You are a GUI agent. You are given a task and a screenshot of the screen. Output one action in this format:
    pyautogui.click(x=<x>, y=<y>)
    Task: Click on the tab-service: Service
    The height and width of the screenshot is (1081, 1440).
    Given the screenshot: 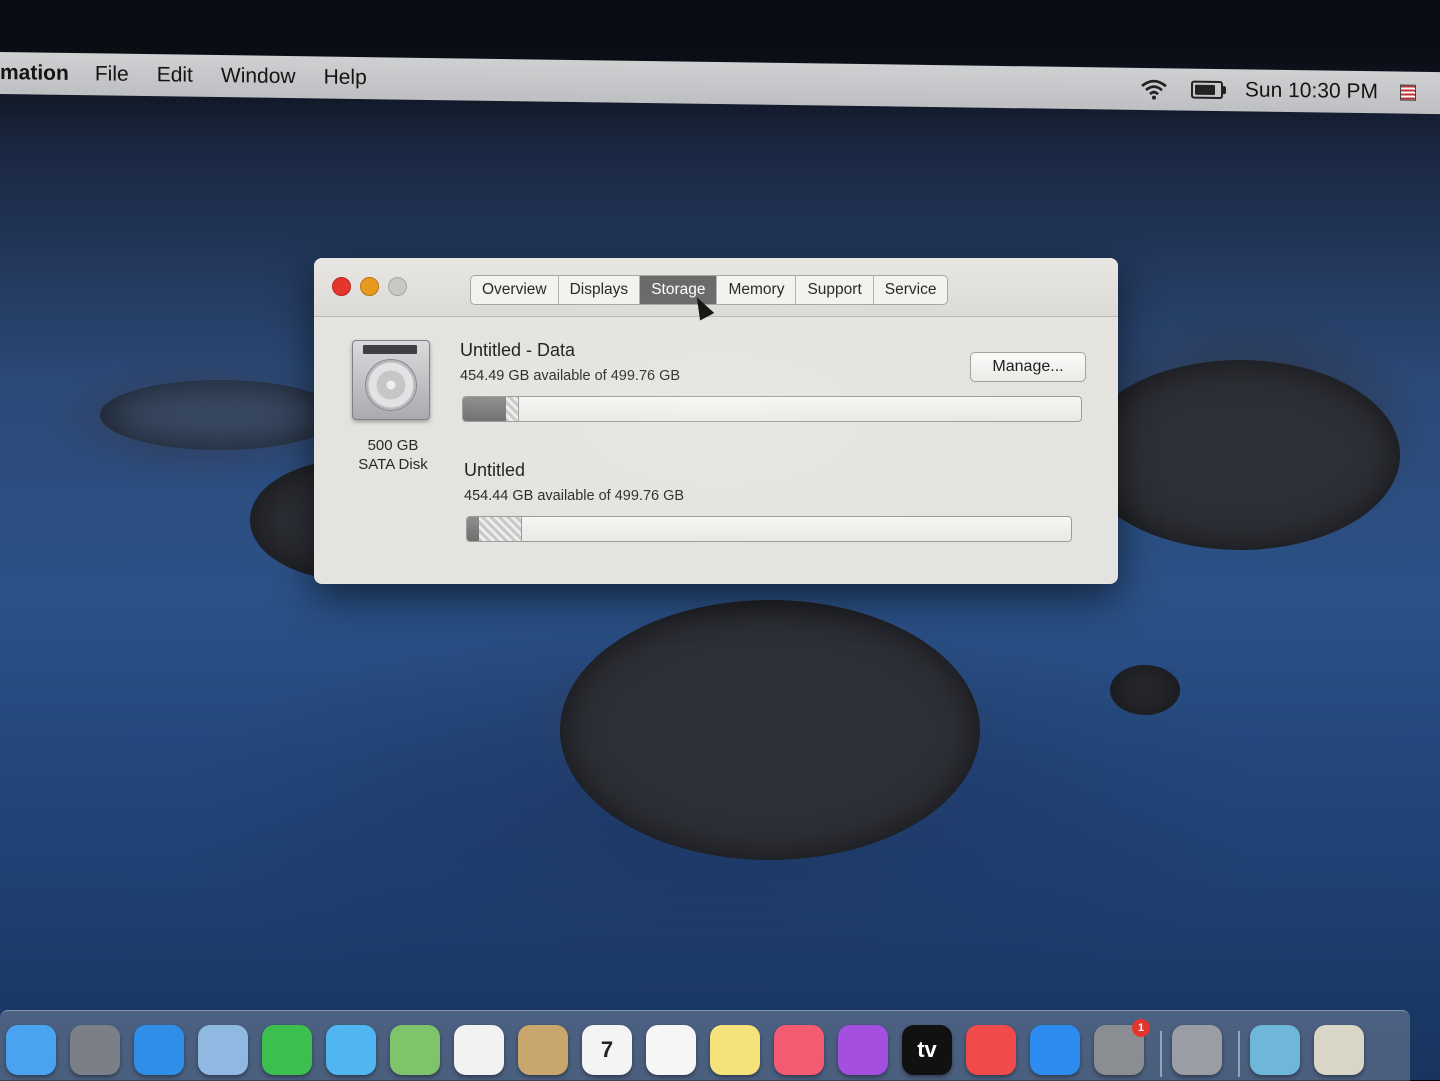 What is the action you would take?
    pyautogui.click(x=911, y=290)
    